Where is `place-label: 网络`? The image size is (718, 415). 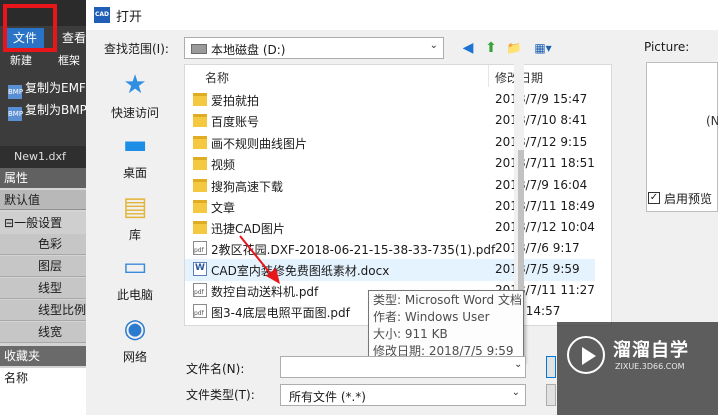 place-label: 网络 is located at coordinates (134, 357).